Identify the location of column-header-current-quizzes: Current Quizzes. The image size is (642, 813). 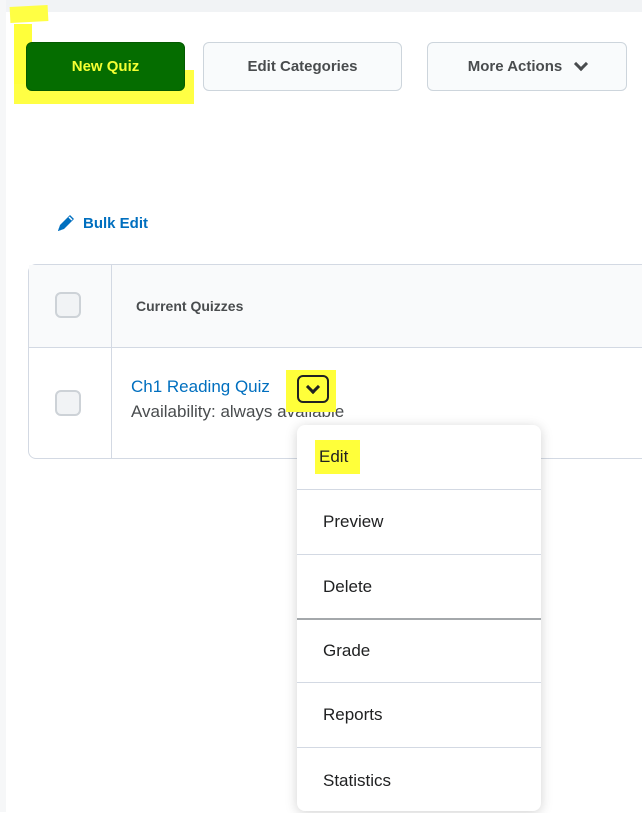
(190, 306).